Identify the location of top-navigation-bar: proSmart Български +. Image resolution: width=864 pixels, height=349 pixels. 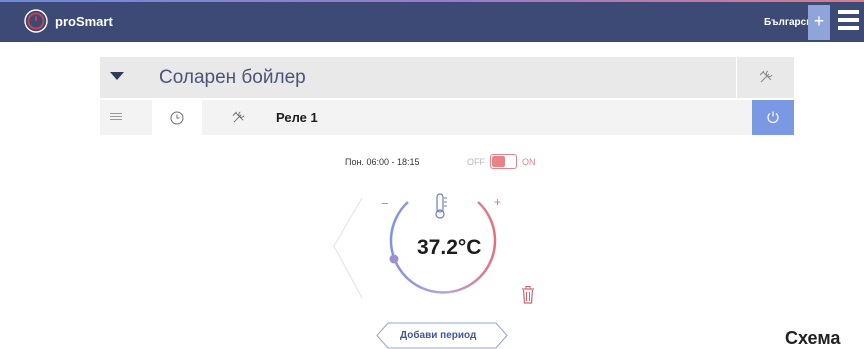
(432, 21).